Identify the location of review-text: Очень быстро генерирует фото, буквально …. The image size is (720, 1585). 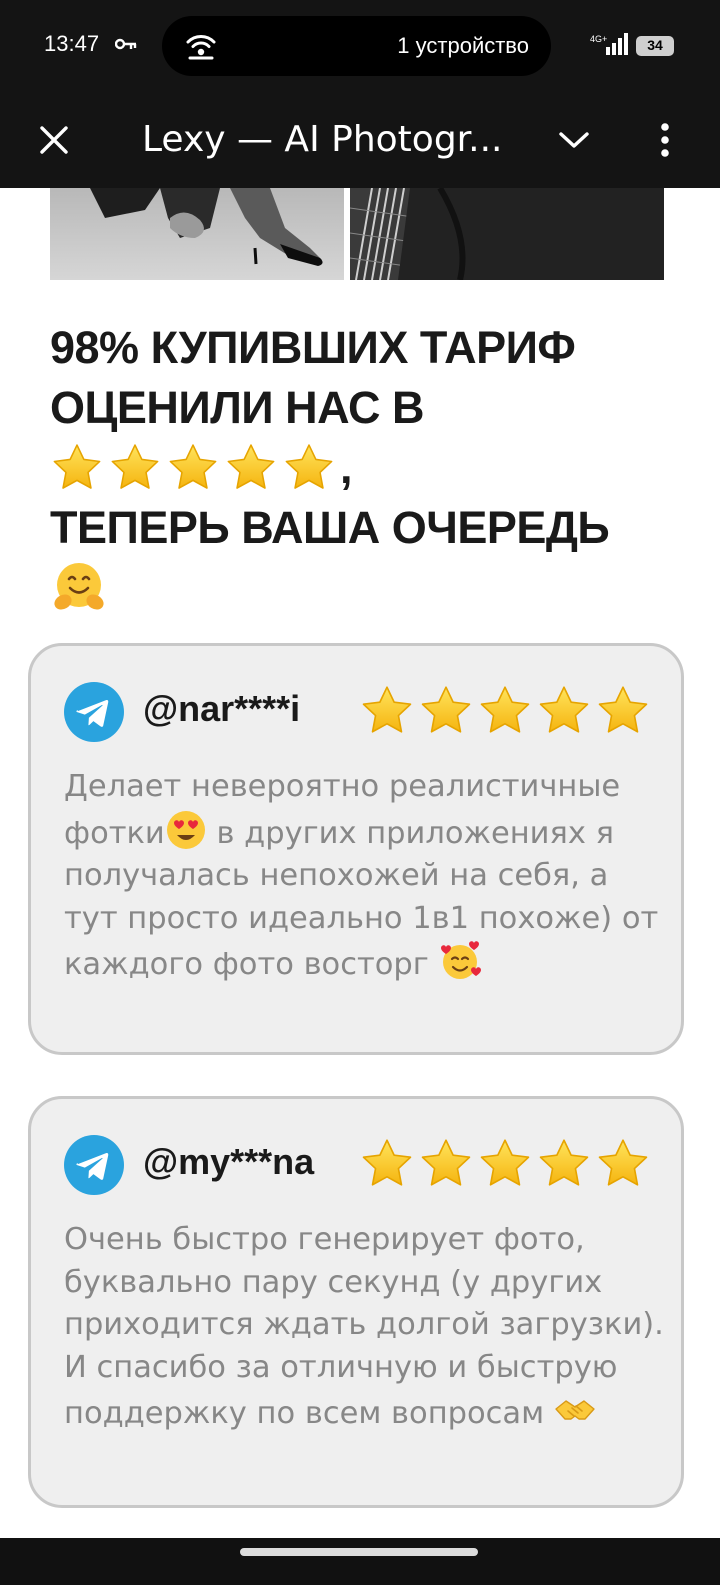
(364, 1327).